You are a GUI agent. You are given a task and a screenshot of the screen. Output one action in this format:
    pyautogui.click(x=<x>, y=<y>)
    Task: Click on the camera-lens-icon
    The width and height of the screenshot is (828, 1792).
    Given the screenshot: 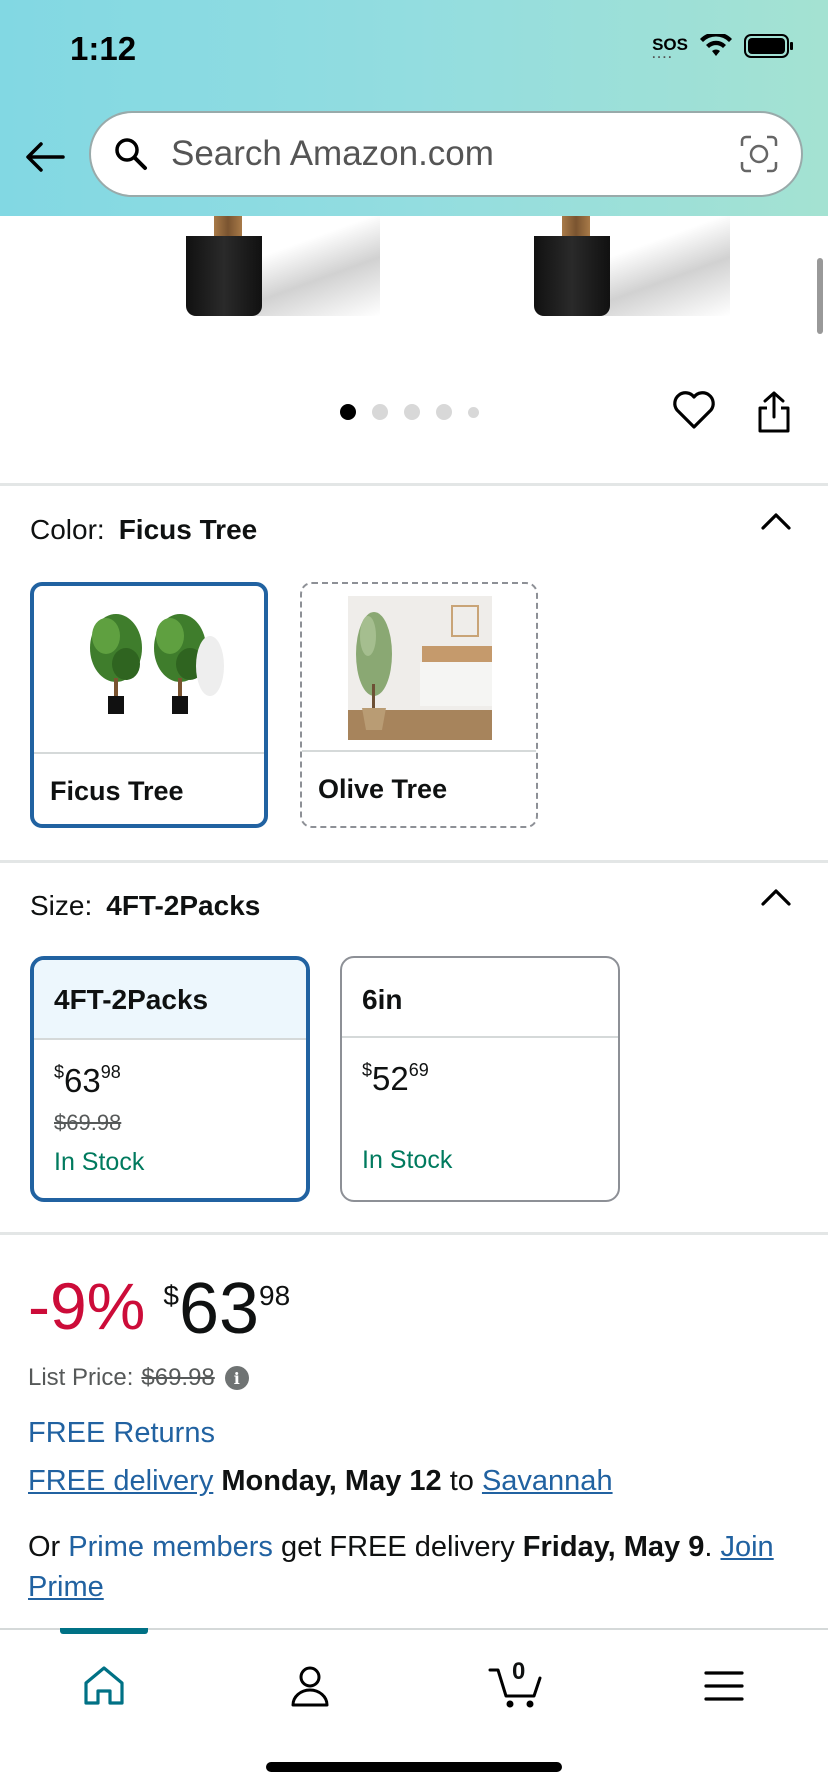 What is the action you would take?
    pyautogui.click(x=759, y=154)
    